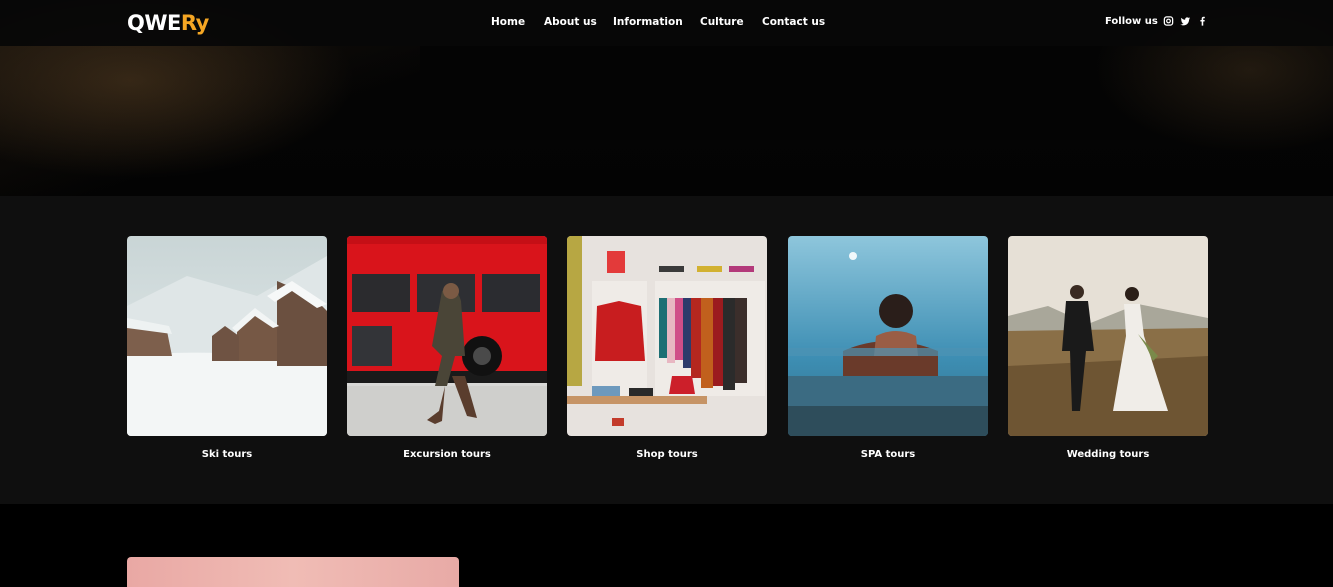 This screenshot has width=1333, height=587. Describe the element at coordinates (210, 121) in the screenshot. I see `hero-mountain-image` at that location.